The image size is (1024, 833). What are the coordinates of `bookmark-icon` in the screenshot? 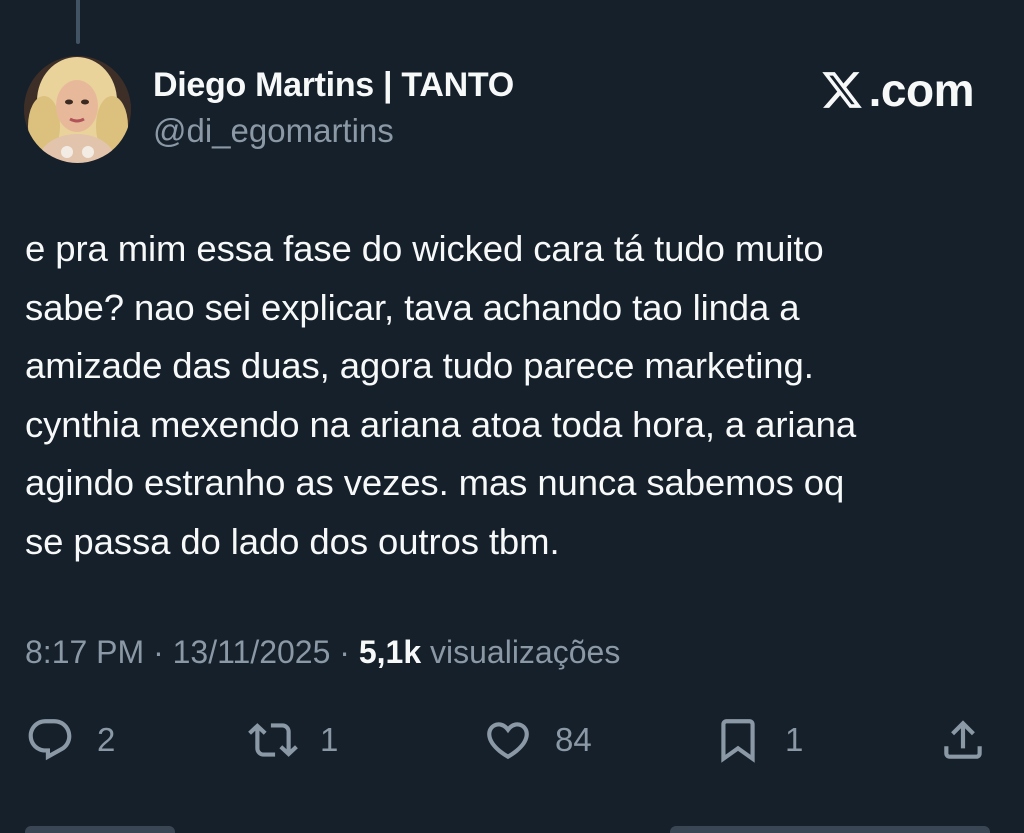 It's located at (738, 741).